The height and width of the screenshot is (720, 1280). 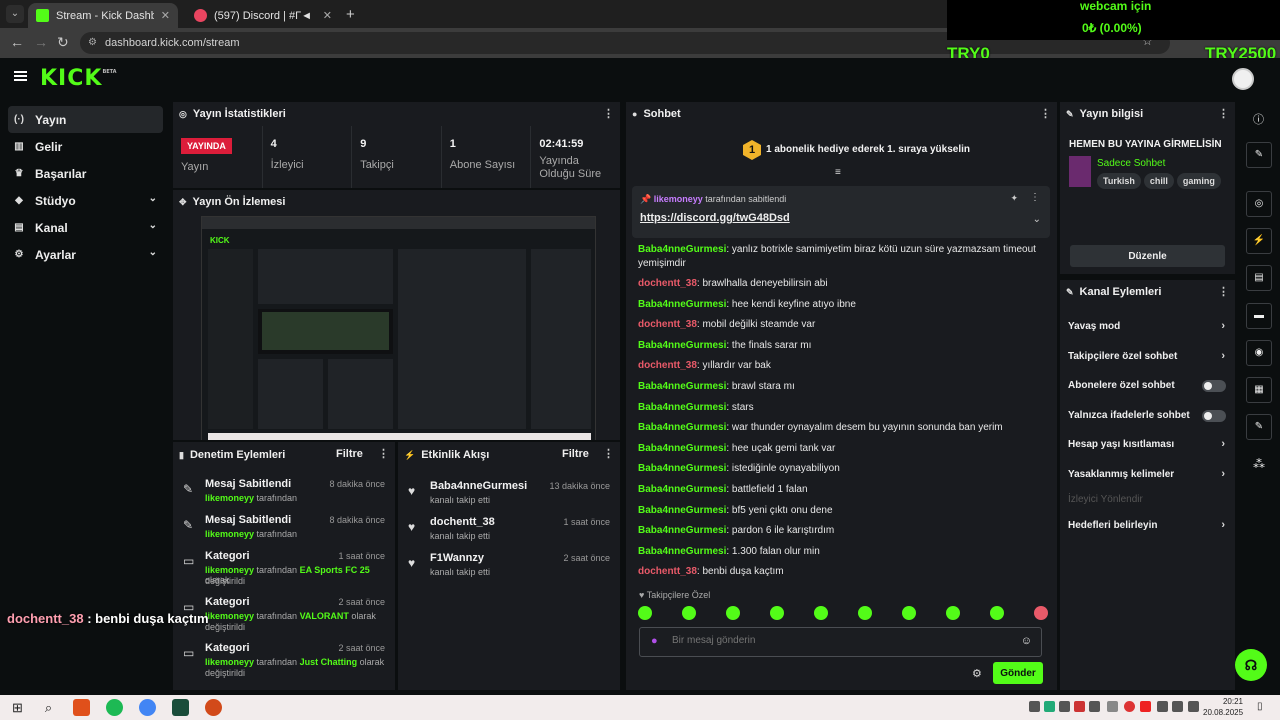 I want to click on broadcast-icon: ◉, so click(x=1259, y=353).